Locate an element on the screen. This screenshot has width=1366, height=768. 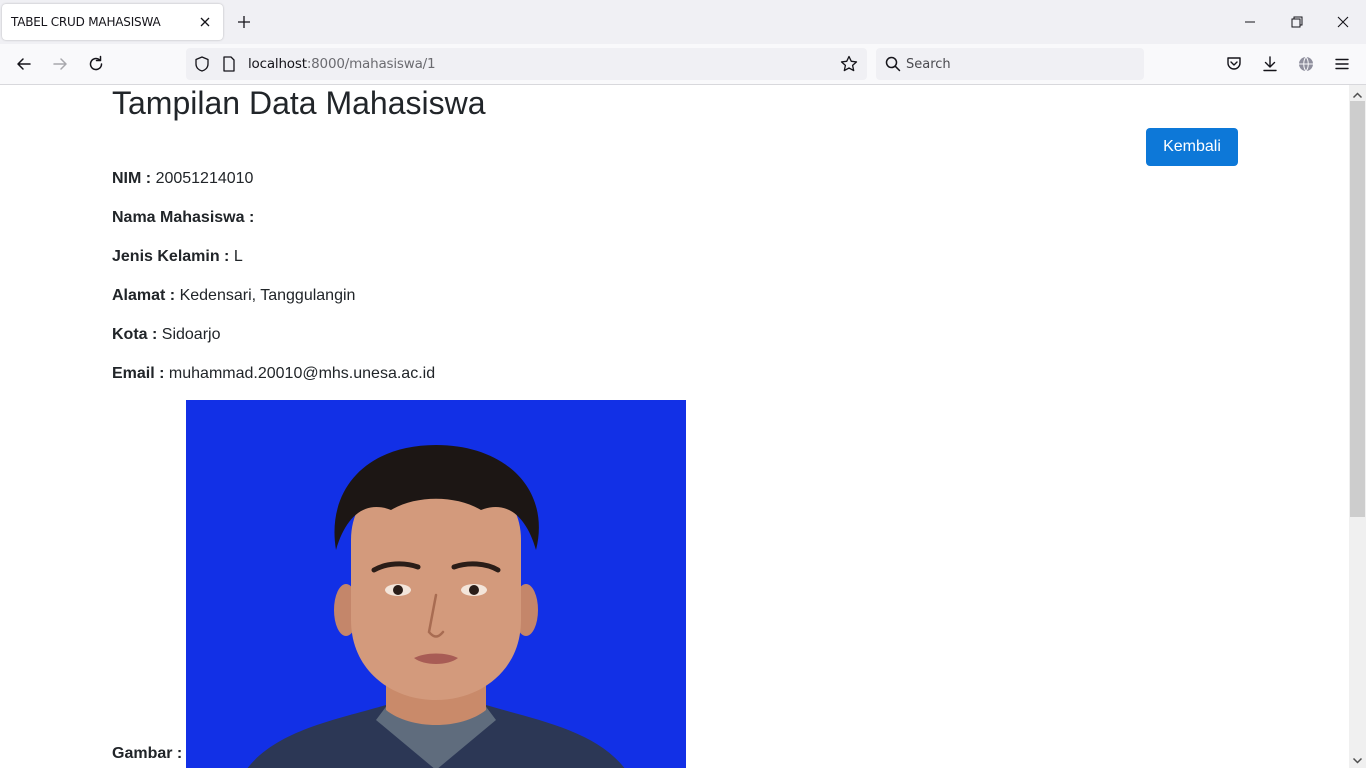
navigation-bar: localhost:8000/mahasiswa/1 Search is located at coordinates (683, 64).